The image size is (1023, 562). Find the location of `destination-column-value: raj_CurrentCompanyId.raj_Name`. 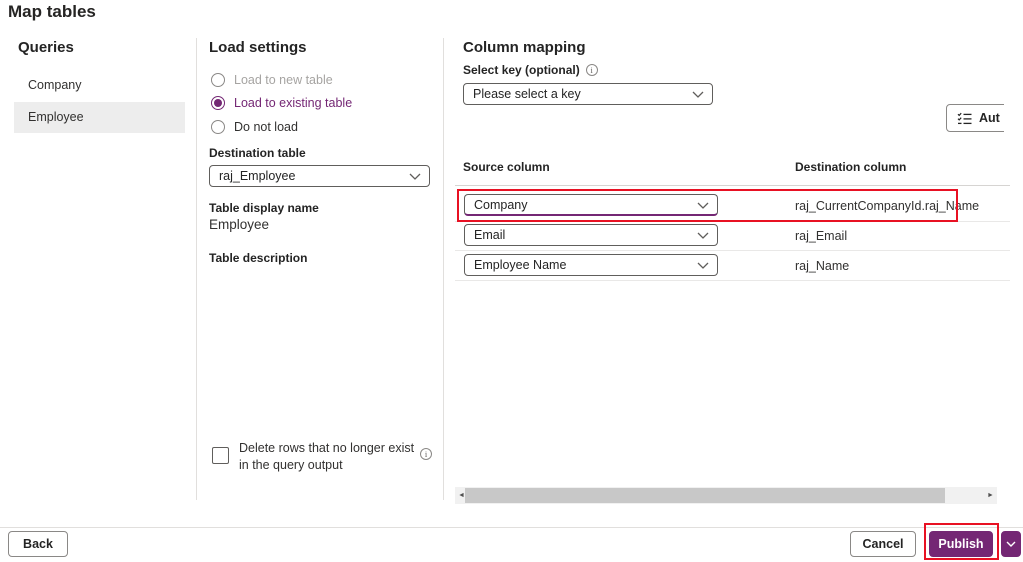

destination-column-value: raj_CurrentCompanyId.raj_Name is located at coordinates (887, 206).